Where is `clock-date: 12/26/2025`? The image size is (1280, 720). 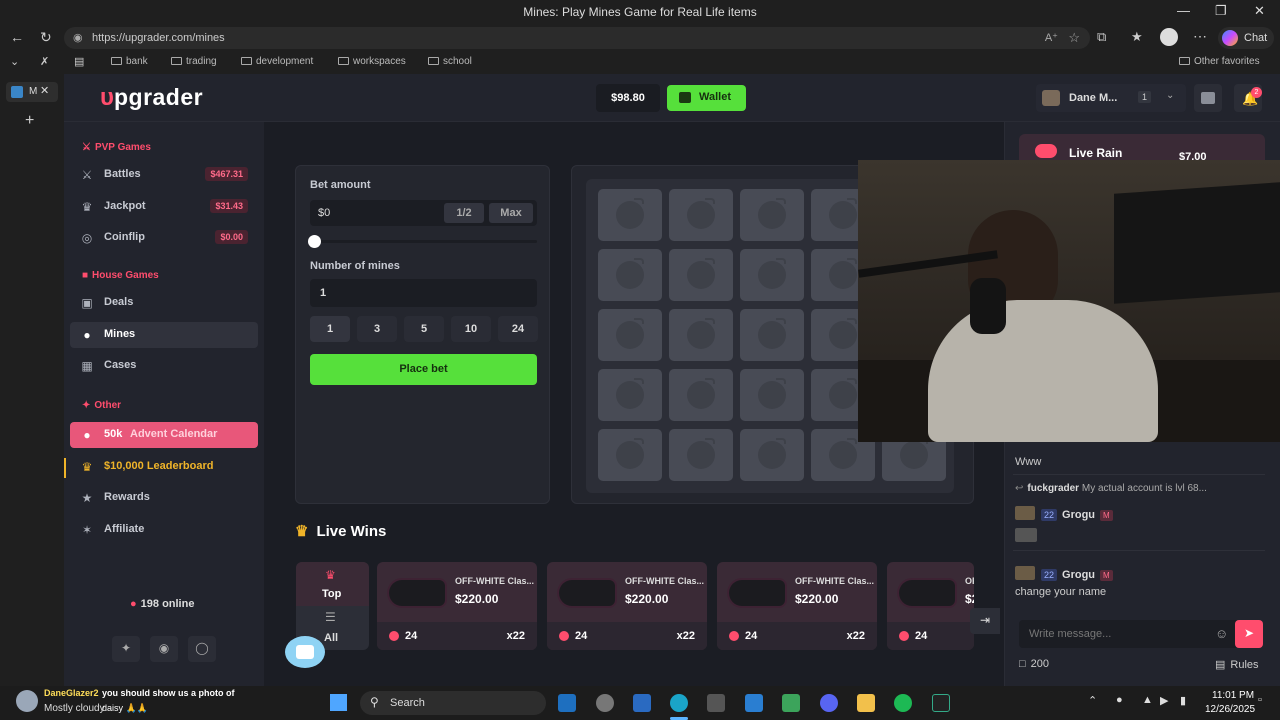
clock-date: 12/26/2025 is located at coordinates (1230, 709).